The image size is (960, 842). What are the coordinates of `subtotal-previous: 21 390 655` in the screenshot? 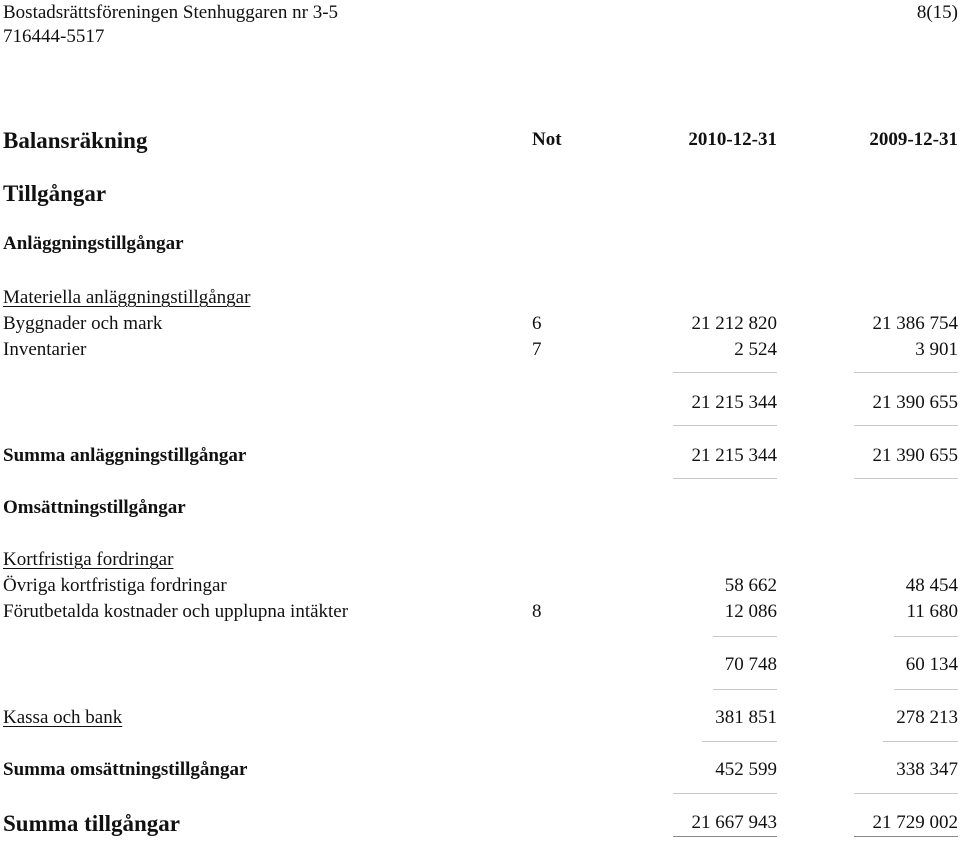 It's located at (915, 402).